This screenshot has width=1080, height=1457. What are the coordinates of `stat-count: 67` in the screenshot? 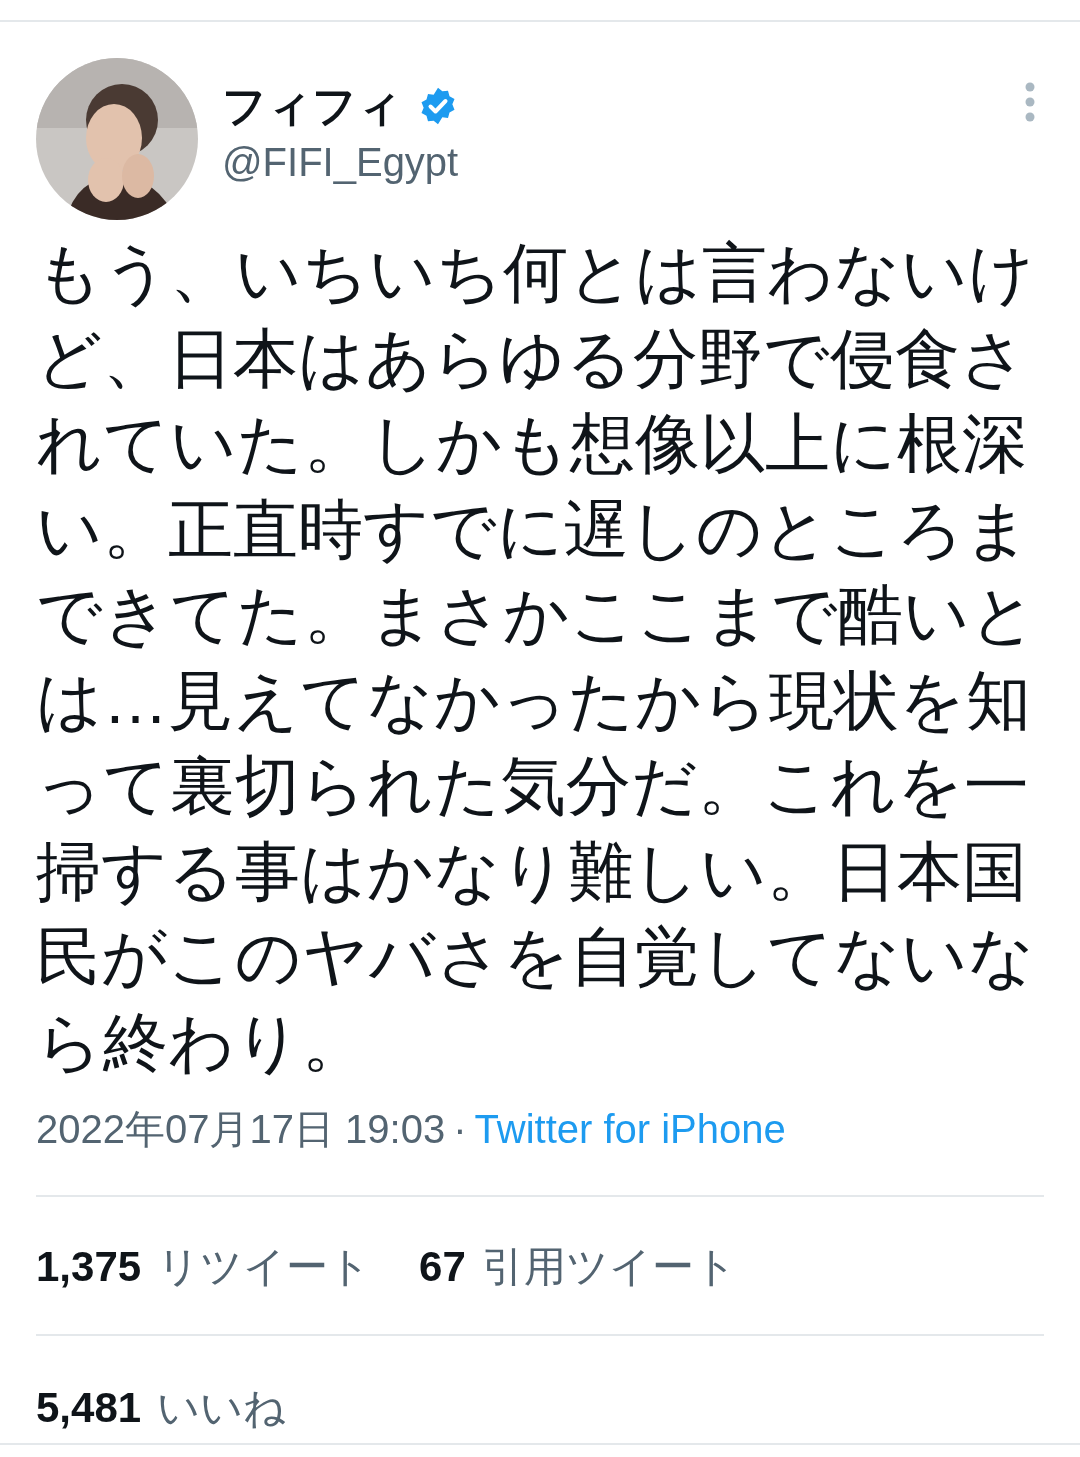 It's located at (442, 1267).